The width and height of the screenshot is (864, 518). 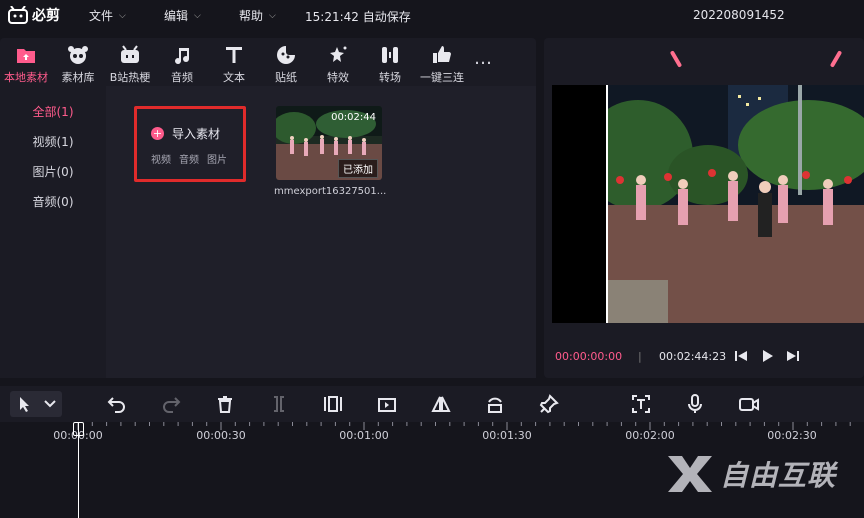 I want to click on menu-edit: 编辑 ⌵, so click(x=182, y=15).